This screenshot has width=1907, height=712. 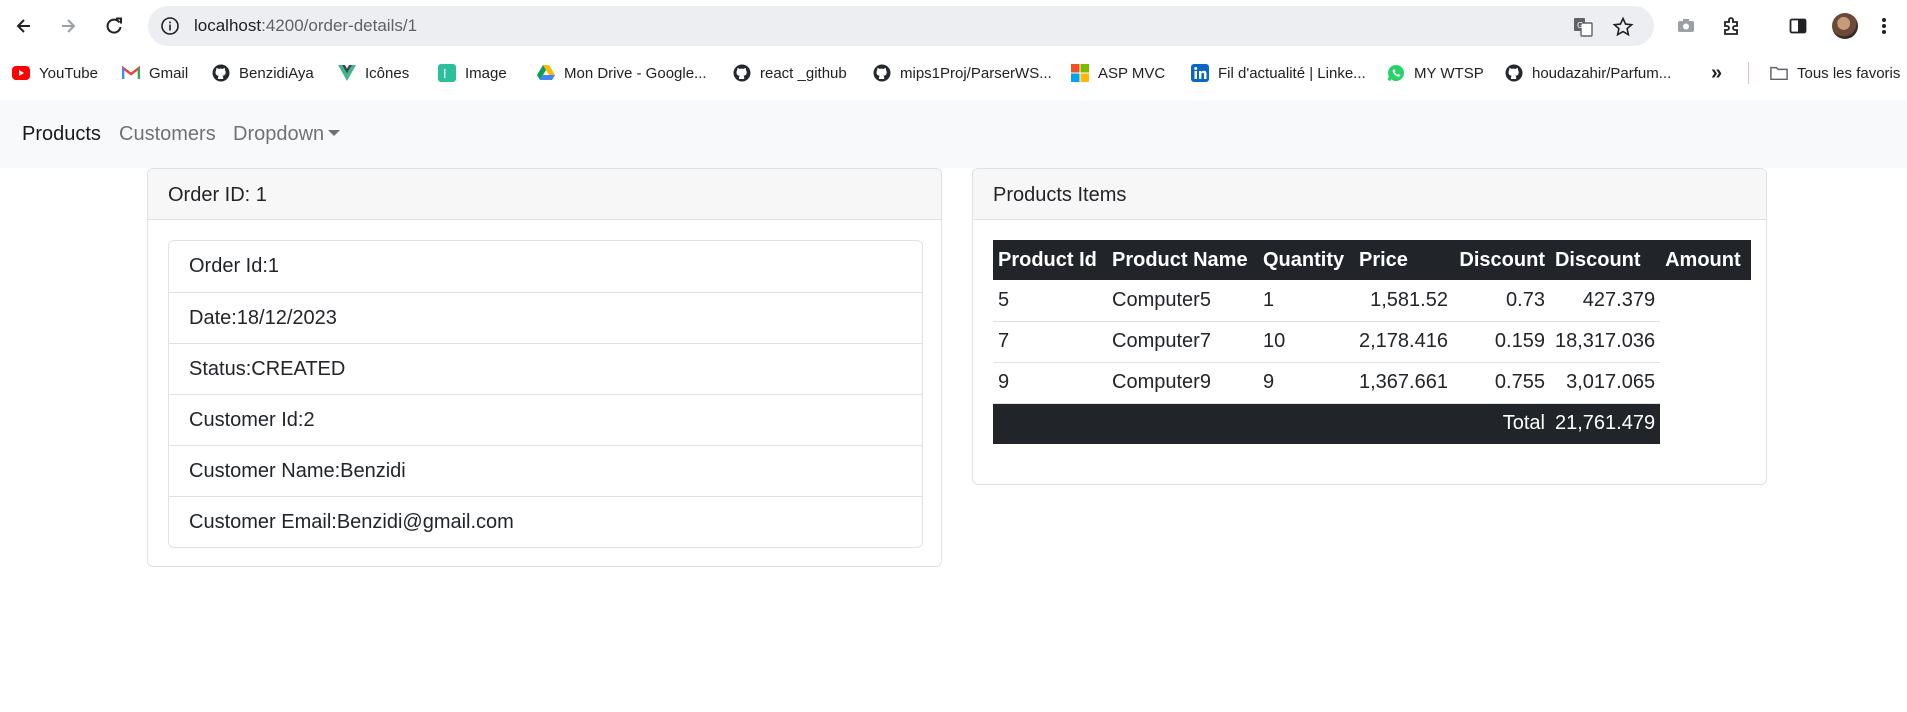 What do you see at coordinates (1306, 383) in the screenshot?
I see `cell-quantity: 9` at bounding box center [1306, 383].